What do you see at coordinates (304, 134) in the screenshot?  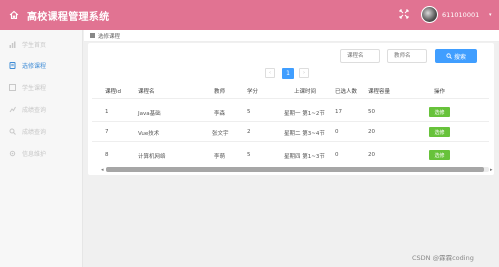 I see `cell-time: 星期二 第3~4节` at bounding box center [304, 134].